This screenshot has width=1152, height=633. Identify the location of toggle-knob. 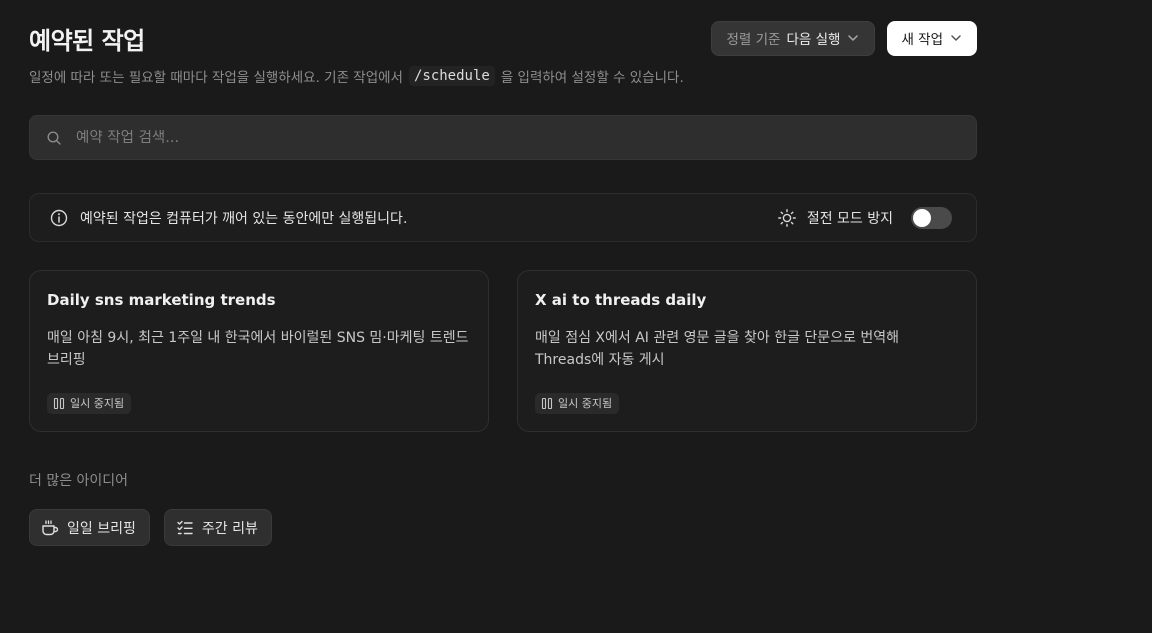
(922, 217).